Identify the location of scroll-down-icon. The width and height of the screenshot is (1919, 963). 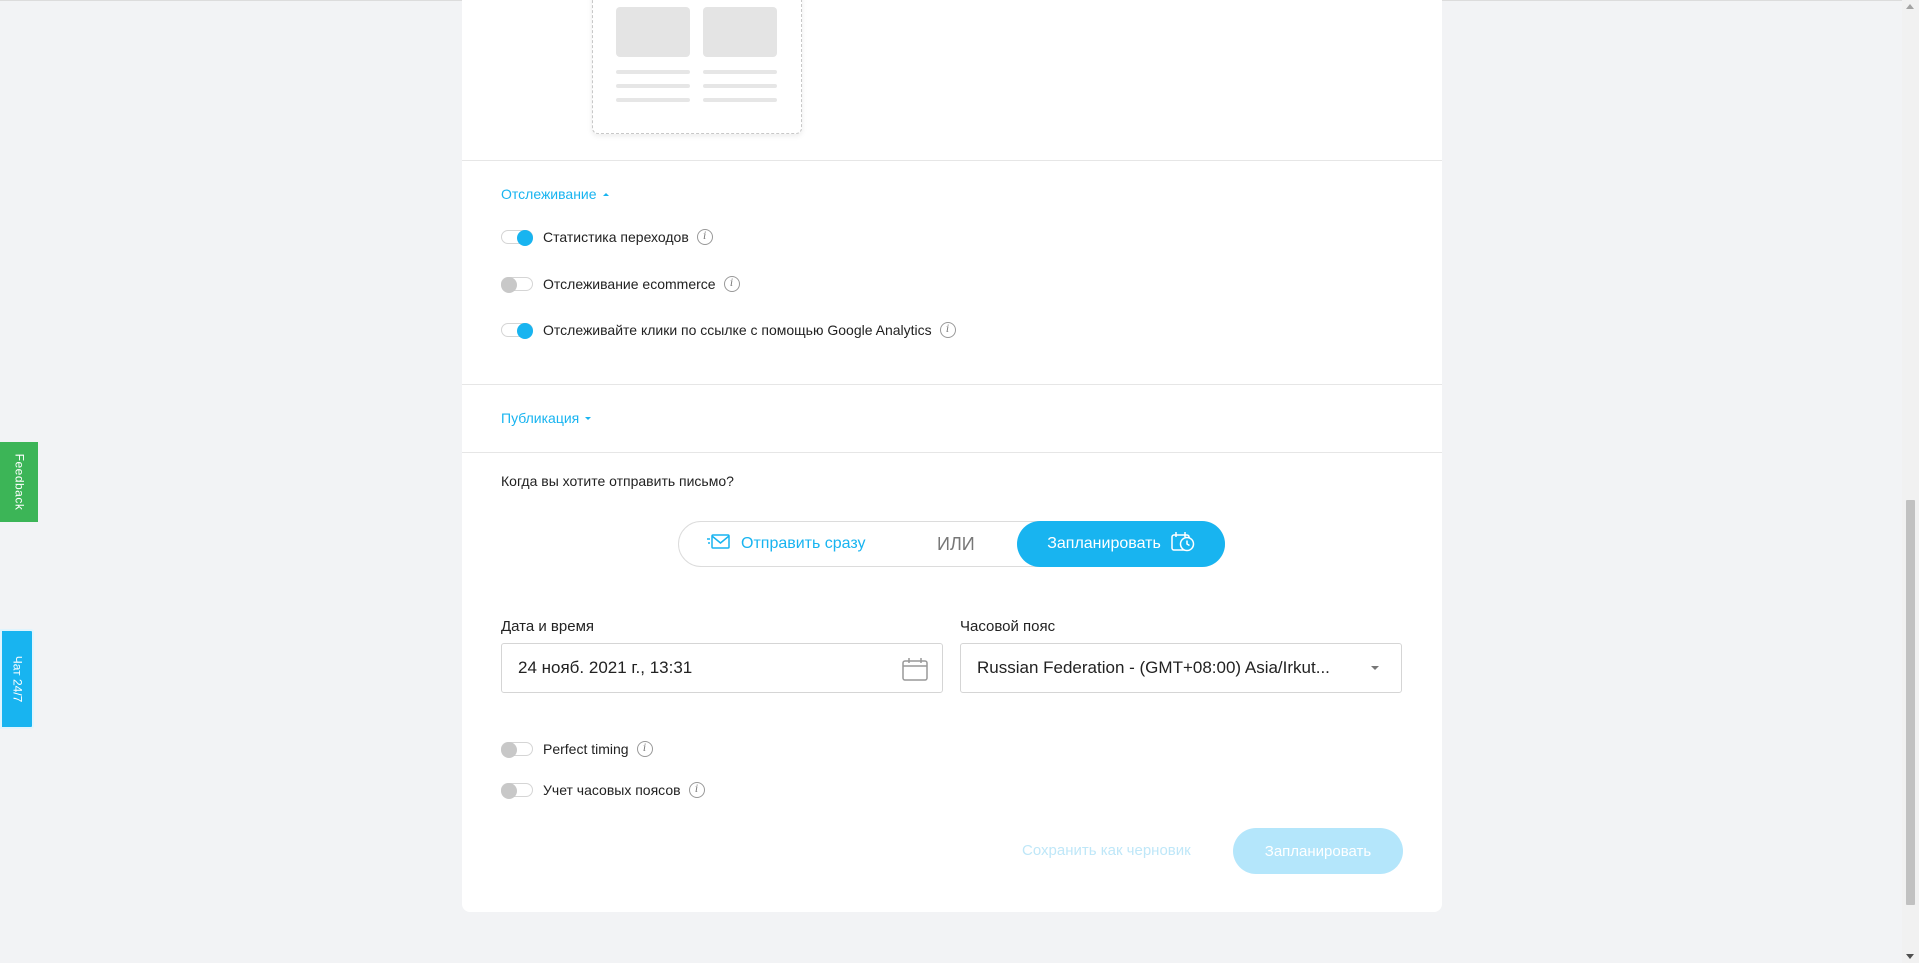
(1910, 956).